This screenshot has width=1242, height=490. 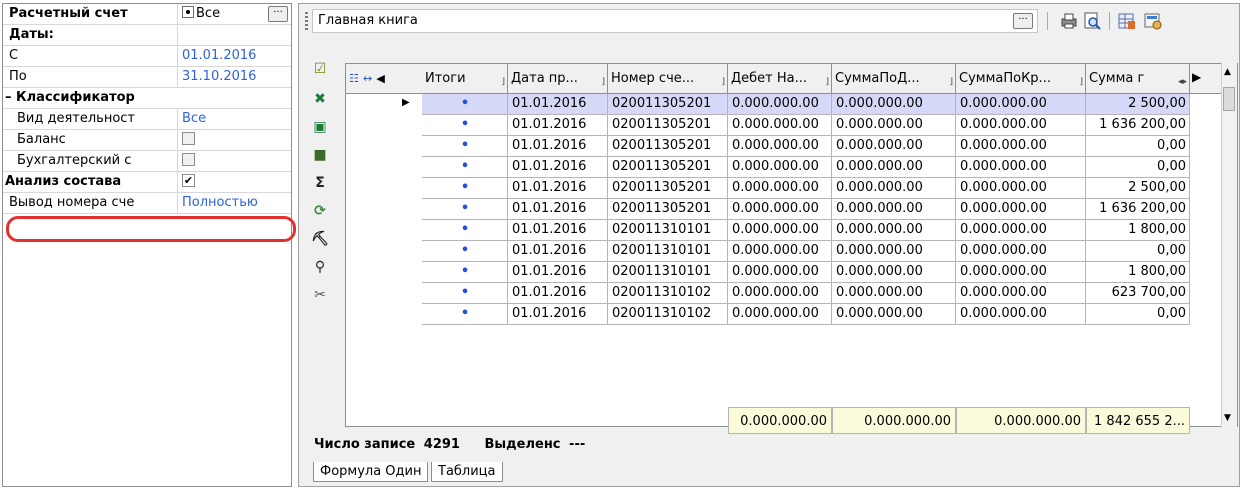 What do you see at coordinates (1229, 99) in the screenshot?
I see `scroll-thumb` at bounding box center [1229, 99].